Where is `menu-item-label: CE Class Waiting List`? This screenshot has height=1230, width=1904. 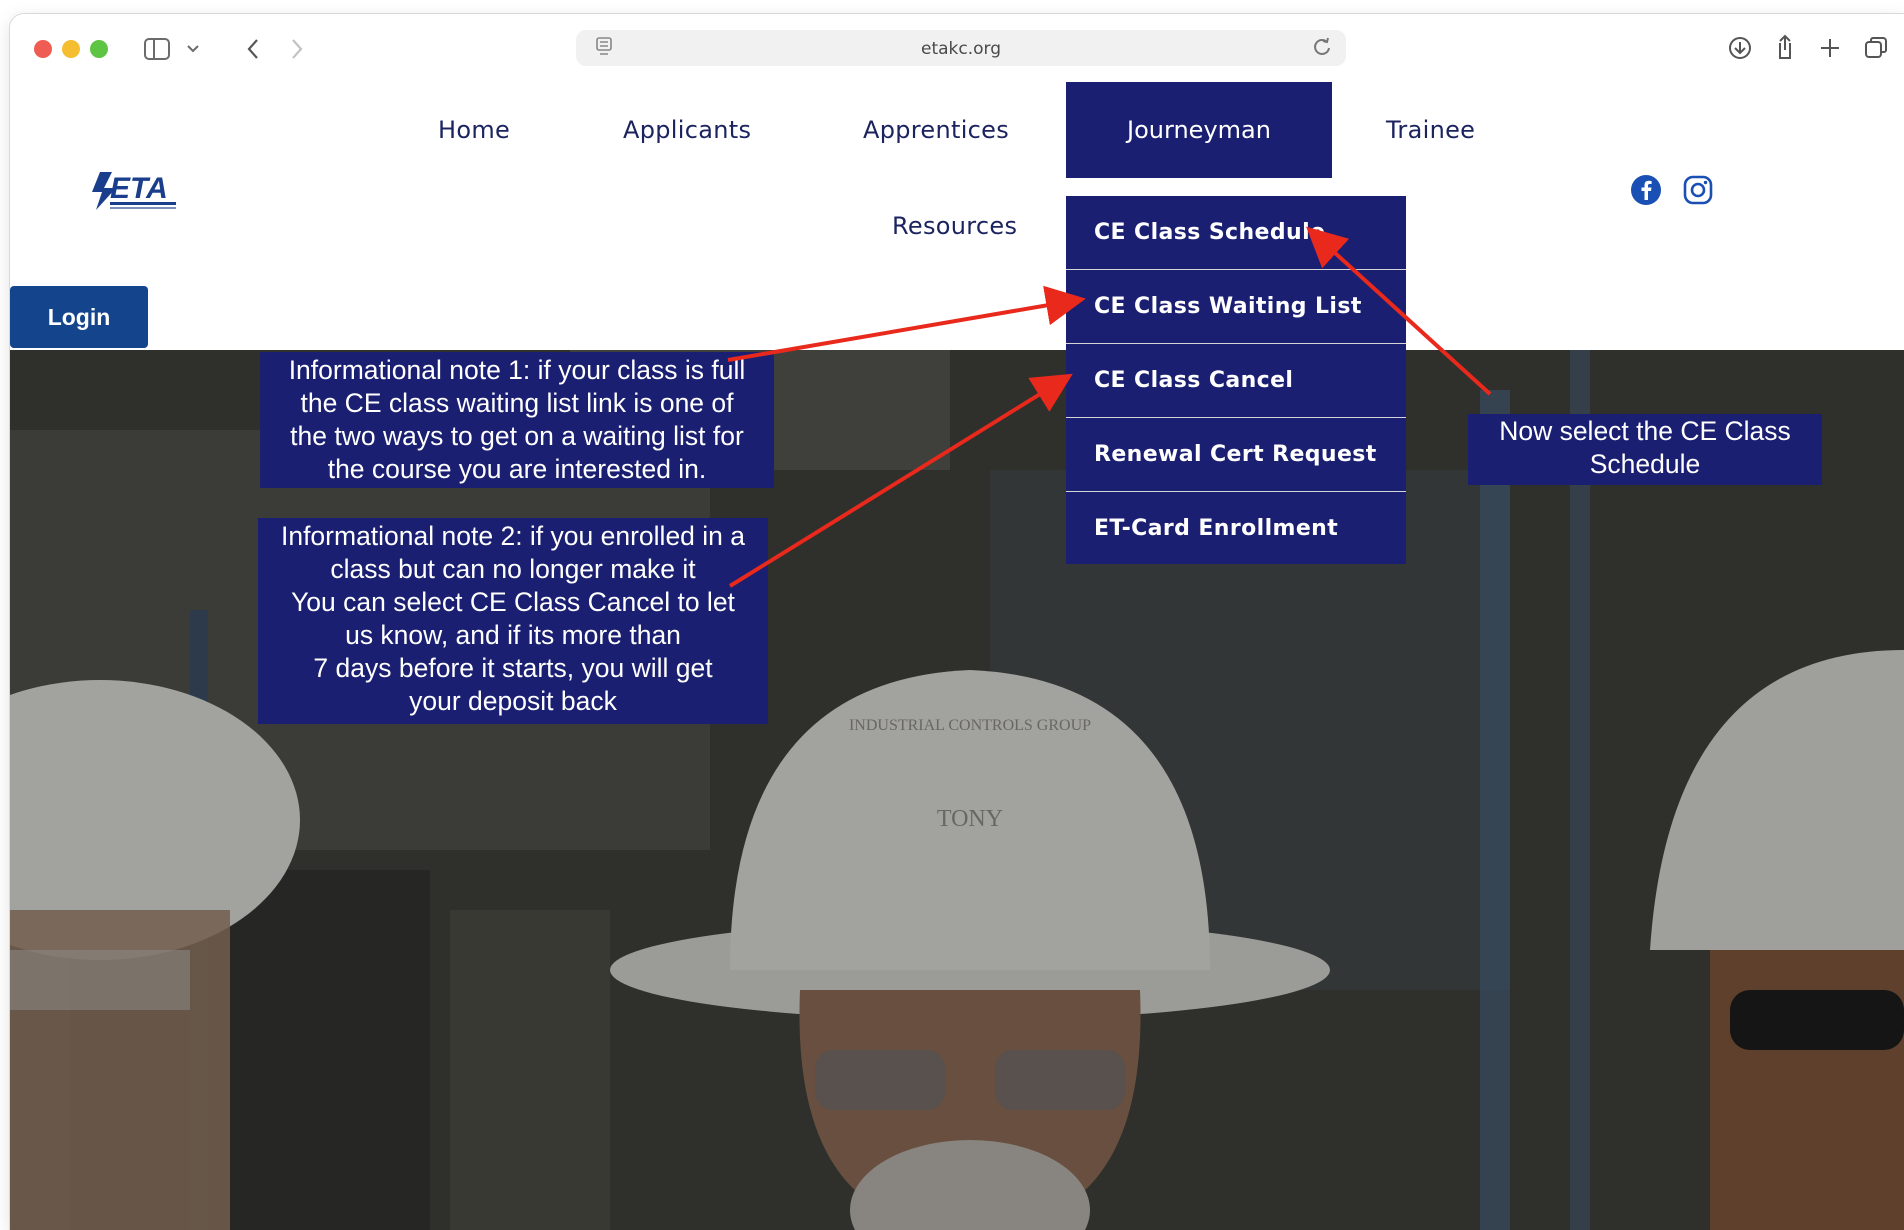 menu-item-label: CE Class Waiting List is located at coordinates (1228, 306).